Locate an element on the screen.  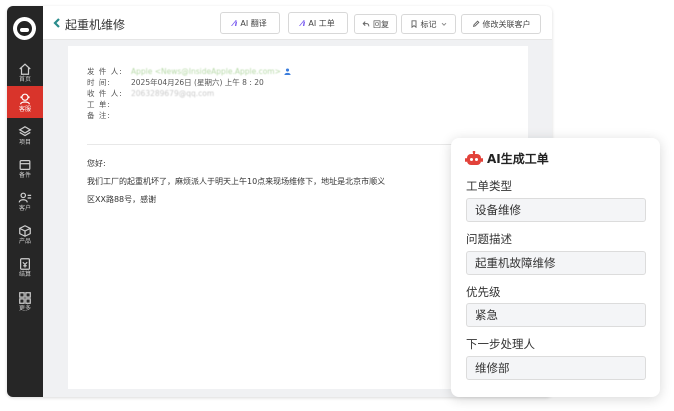
cube-icon is located at coordinates (25, 230).